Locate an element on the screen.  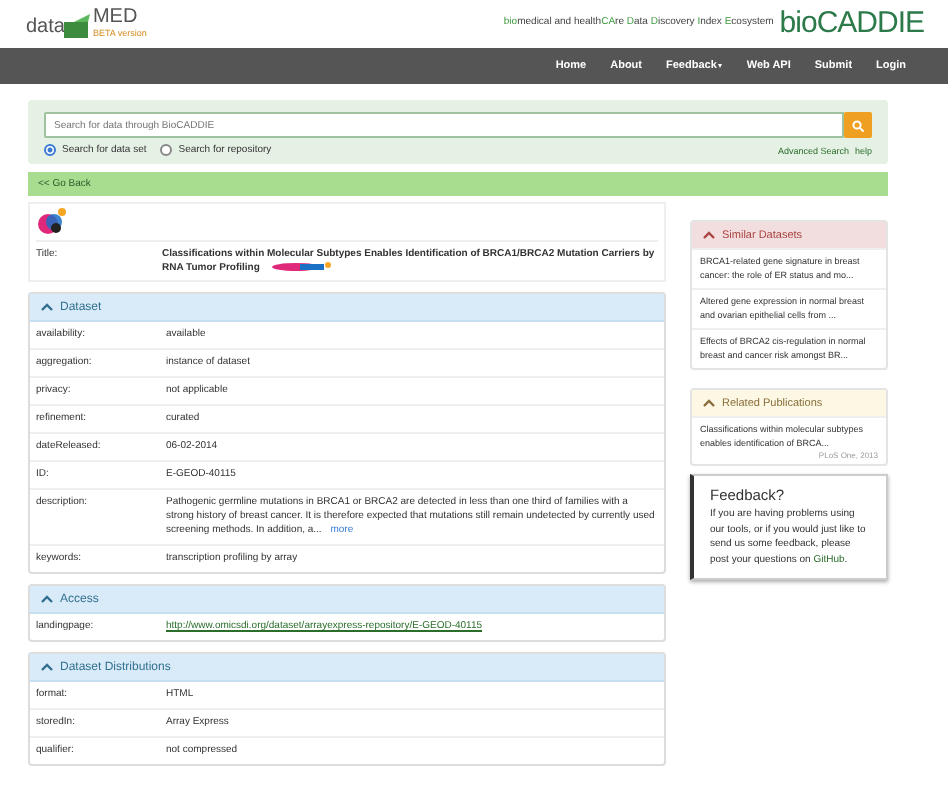
caret-icon is located at coordinates (720, 66).